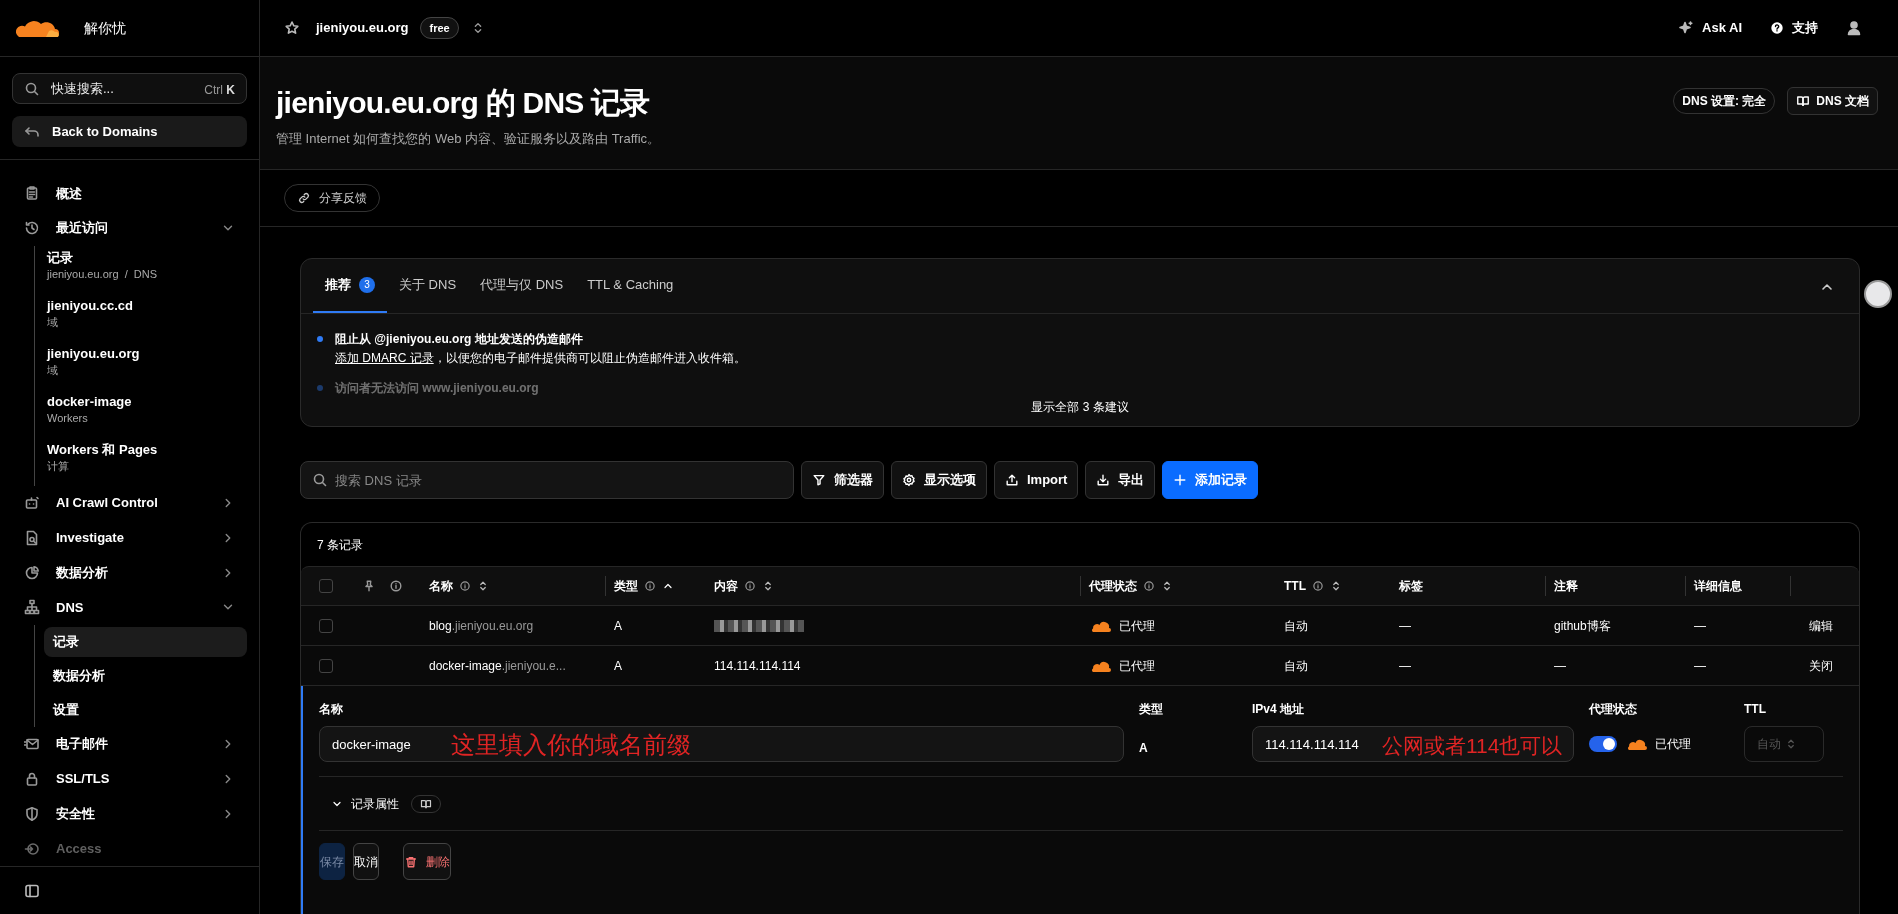 Image resolution: width=1898 pixels, height=914 pixels. What do you see at coordinates (1468, 586) in the screenshot?
I see `column-header-cell: 标签` at bounding box center [1468, 586].